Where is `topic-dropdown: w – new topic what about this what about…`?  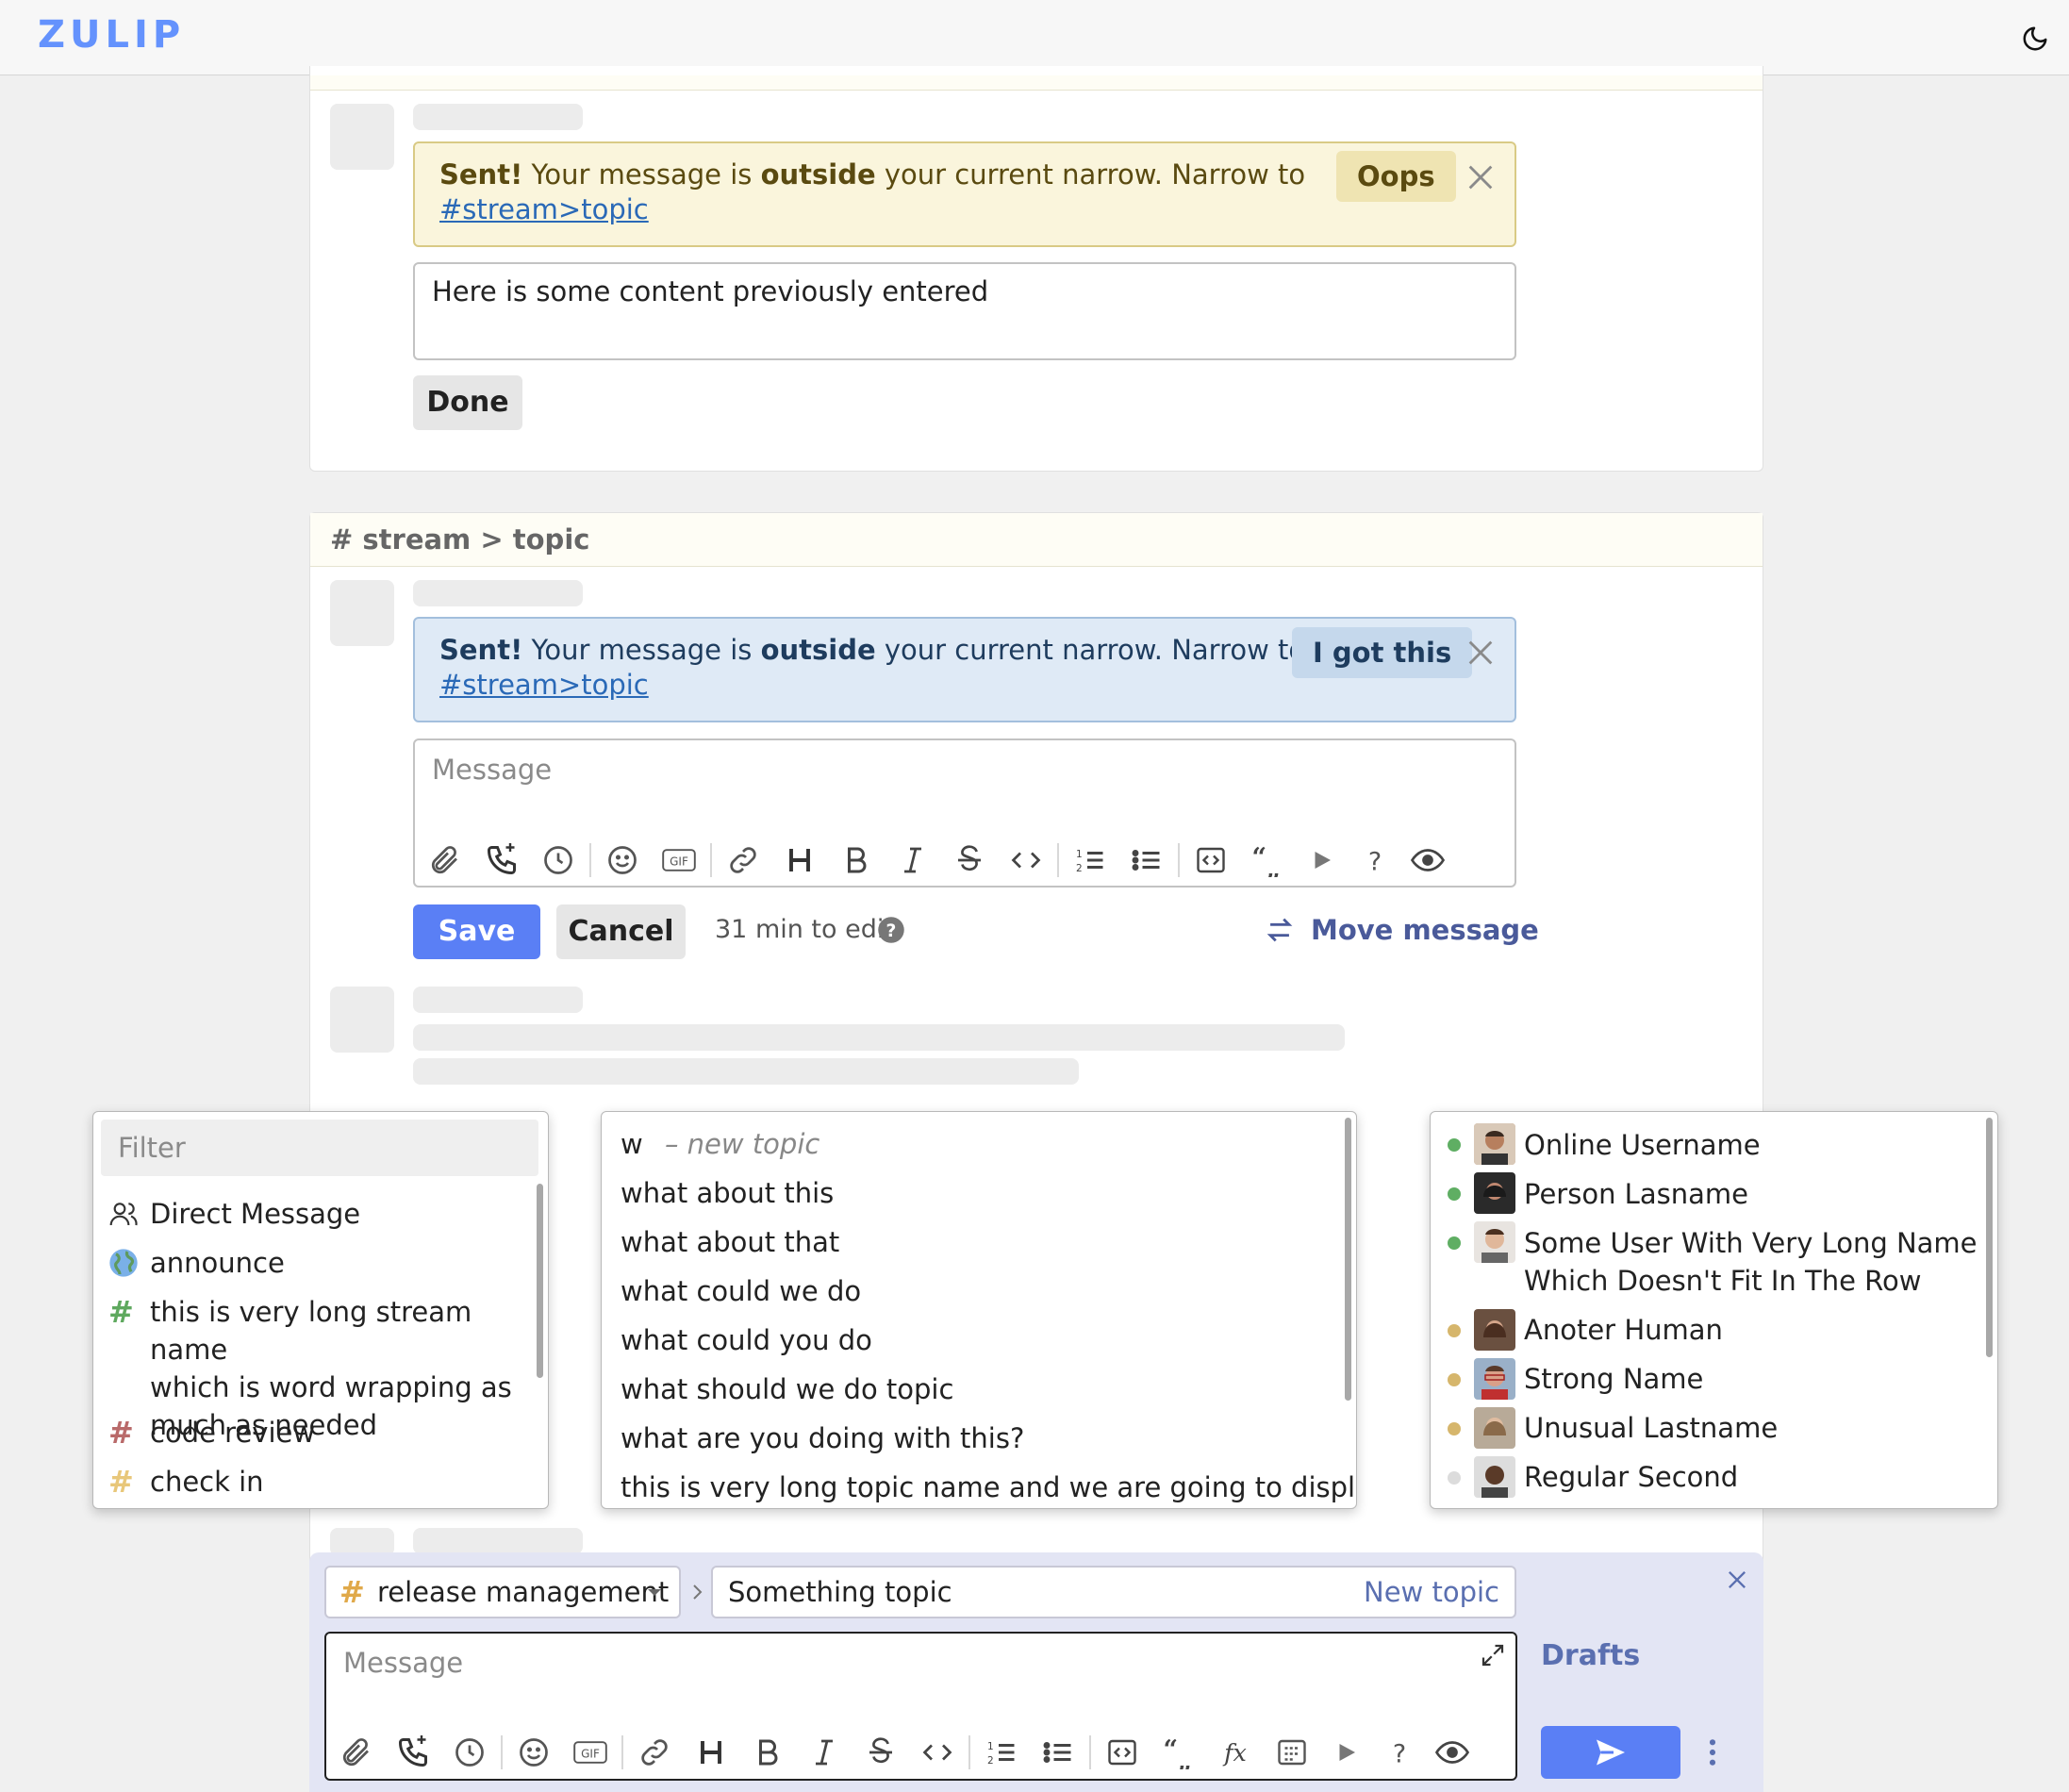
topic-dropdown: w – new topic what about this what about… is located at coordinates (979, 1310).